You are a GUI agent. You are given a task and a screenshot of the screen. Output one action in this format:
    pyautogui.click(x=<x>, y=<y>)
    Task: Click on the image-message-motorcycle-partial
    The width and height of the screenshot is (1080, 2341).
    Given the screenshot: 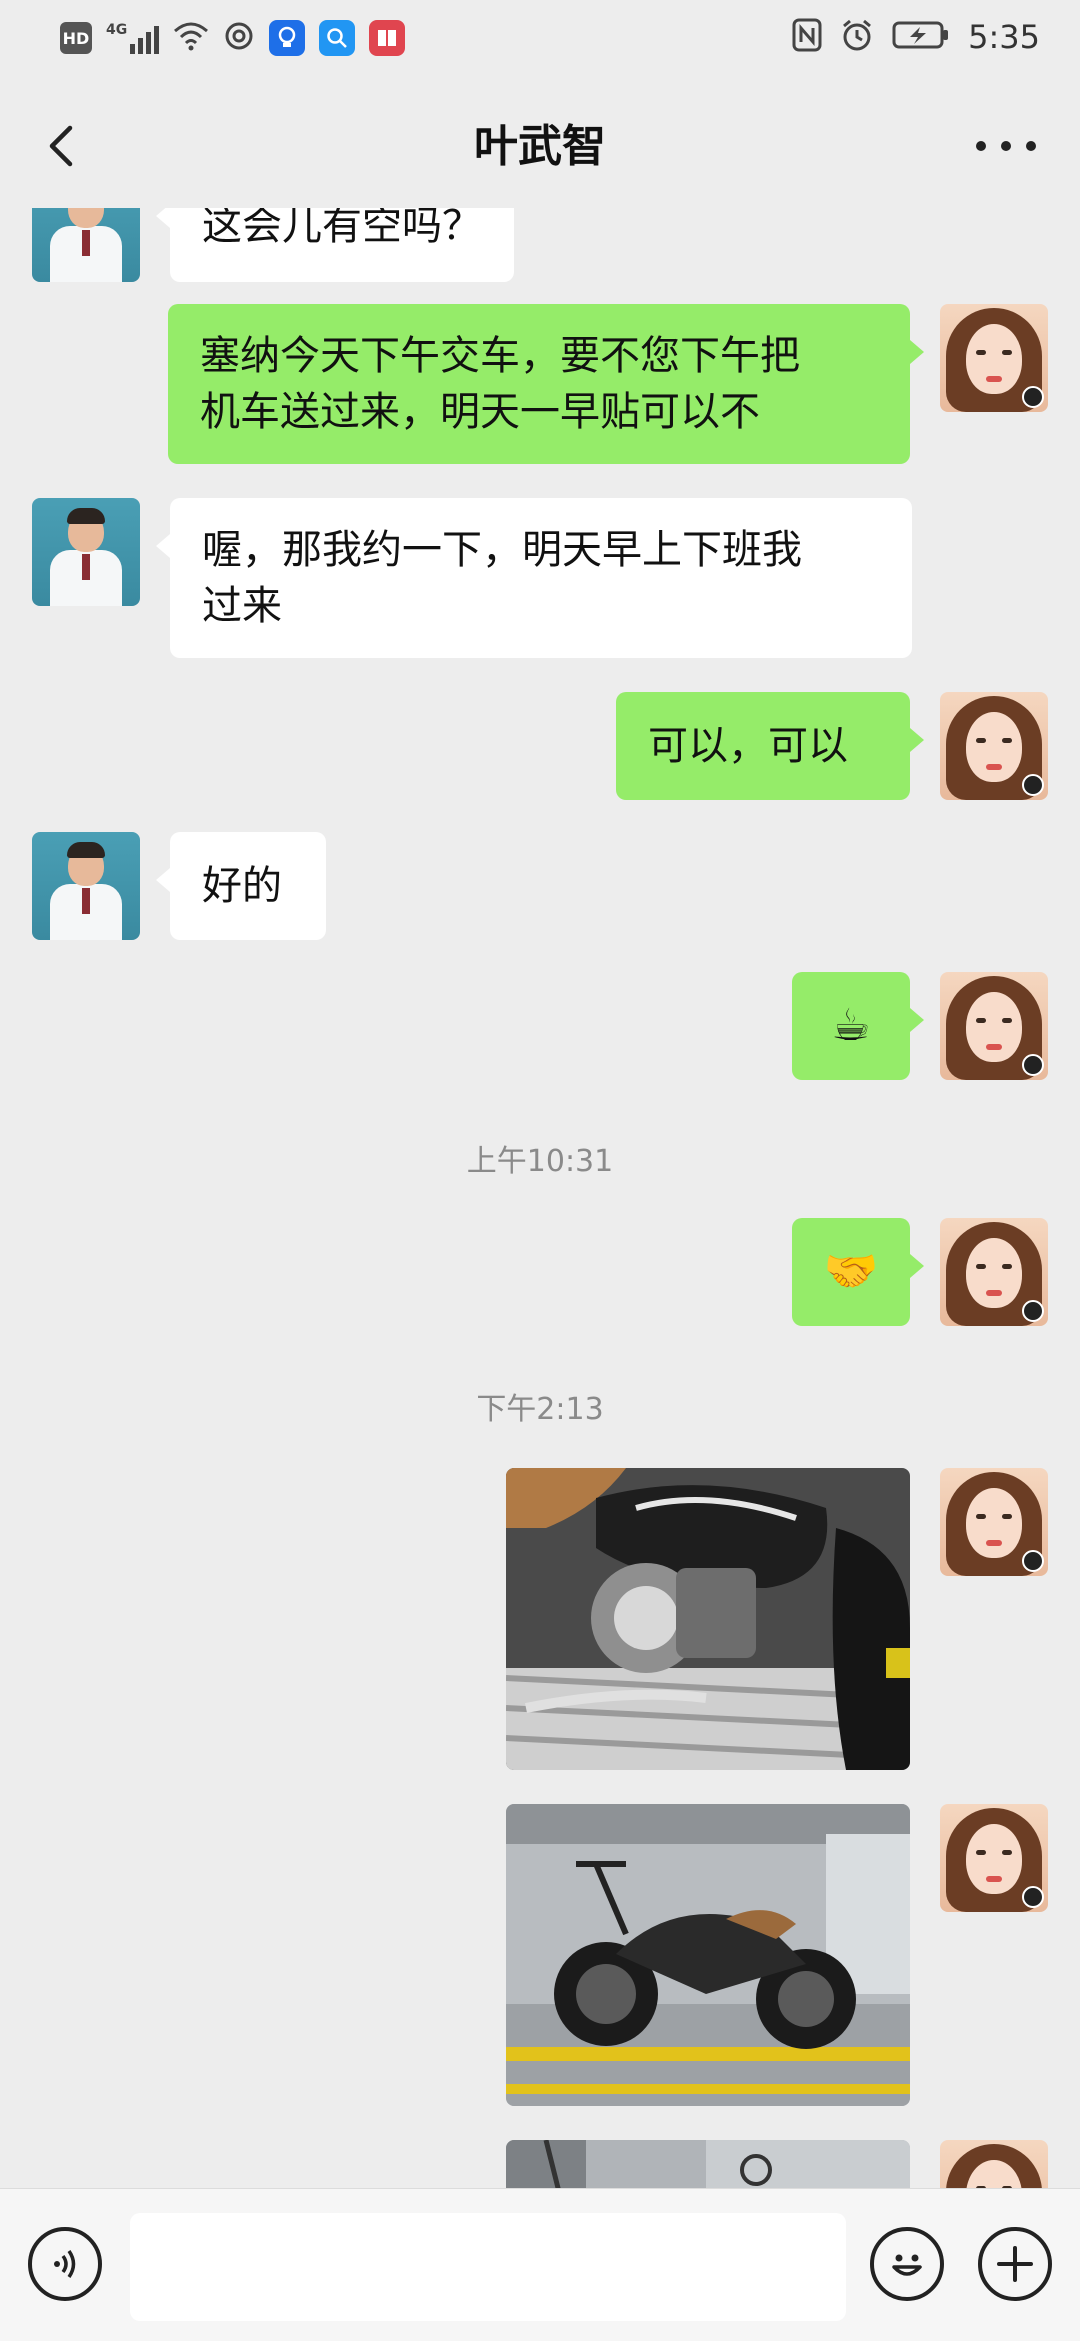 What is the action you would take?
    pyautogui.click(x=708, y=2164)
    